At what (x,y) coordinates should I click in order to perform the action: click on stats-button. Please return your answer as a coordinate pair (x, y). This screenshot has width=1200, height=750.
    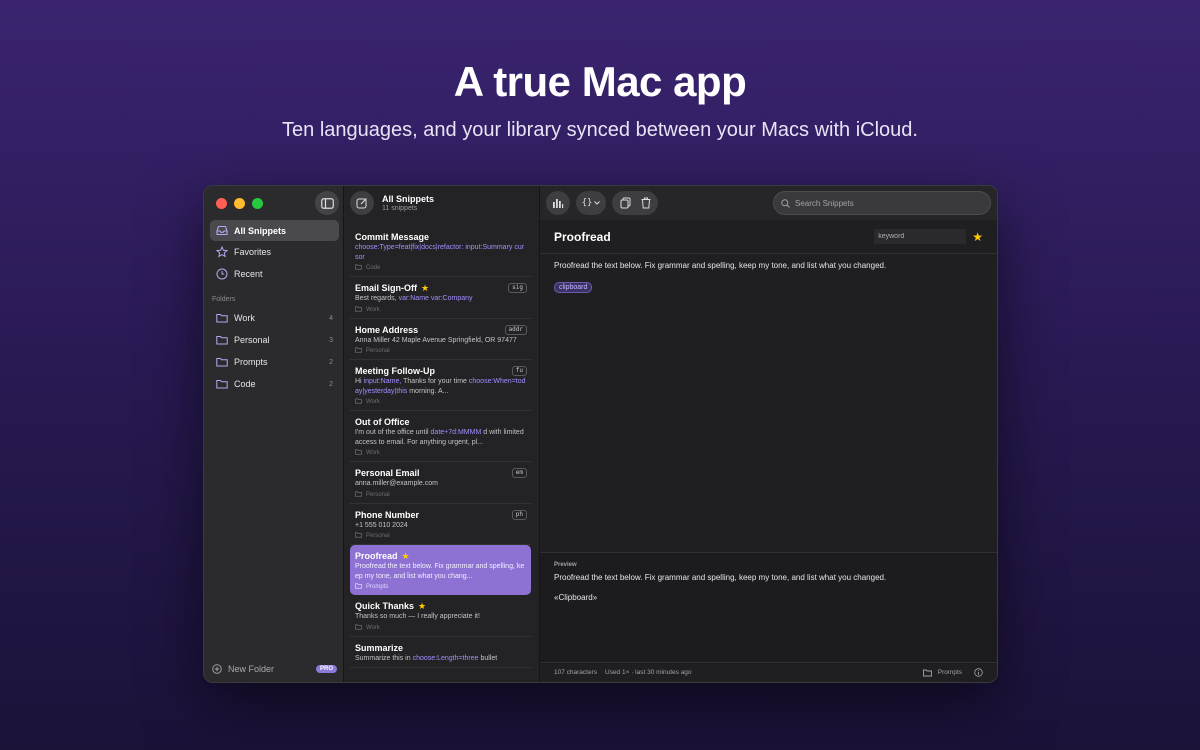
    Looking at the image, I should click on (558, 203).